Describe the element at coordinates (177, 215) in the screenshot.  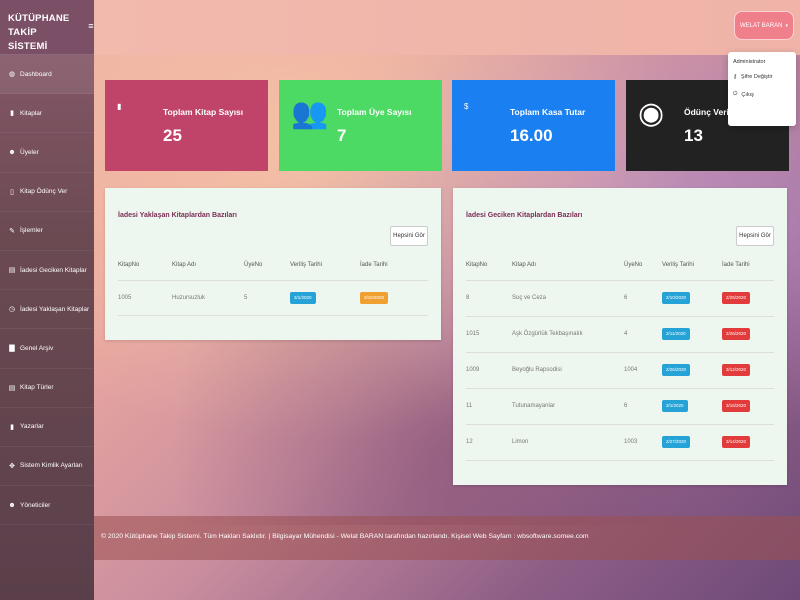
I see `upcoming-panel-title: İadesi Yaklaşan Kitaplardan Bazıları` at that location.